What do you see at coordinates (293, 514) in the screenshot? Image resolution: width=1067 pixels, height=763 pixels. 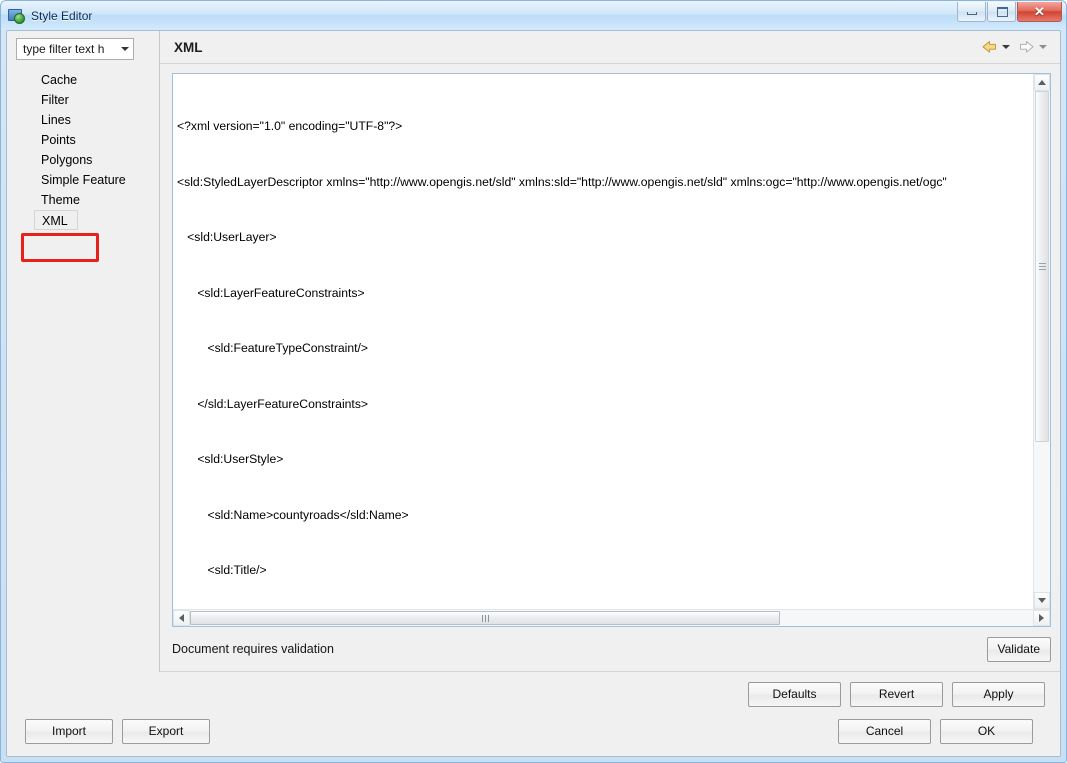 I see `code-line: <sld:Name>countyroads</sld:Name>` at bounding box center [293, 514].